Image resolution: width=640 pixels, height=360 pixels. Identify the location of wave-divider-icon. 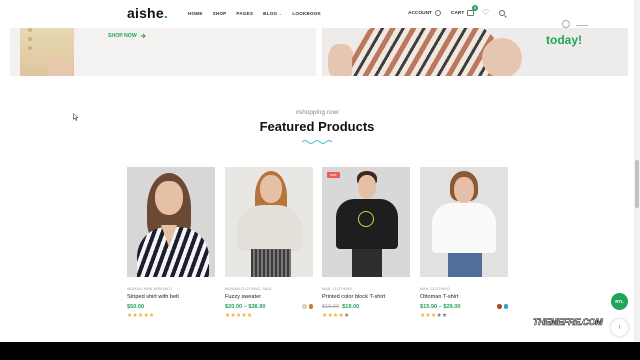
(317, 142).